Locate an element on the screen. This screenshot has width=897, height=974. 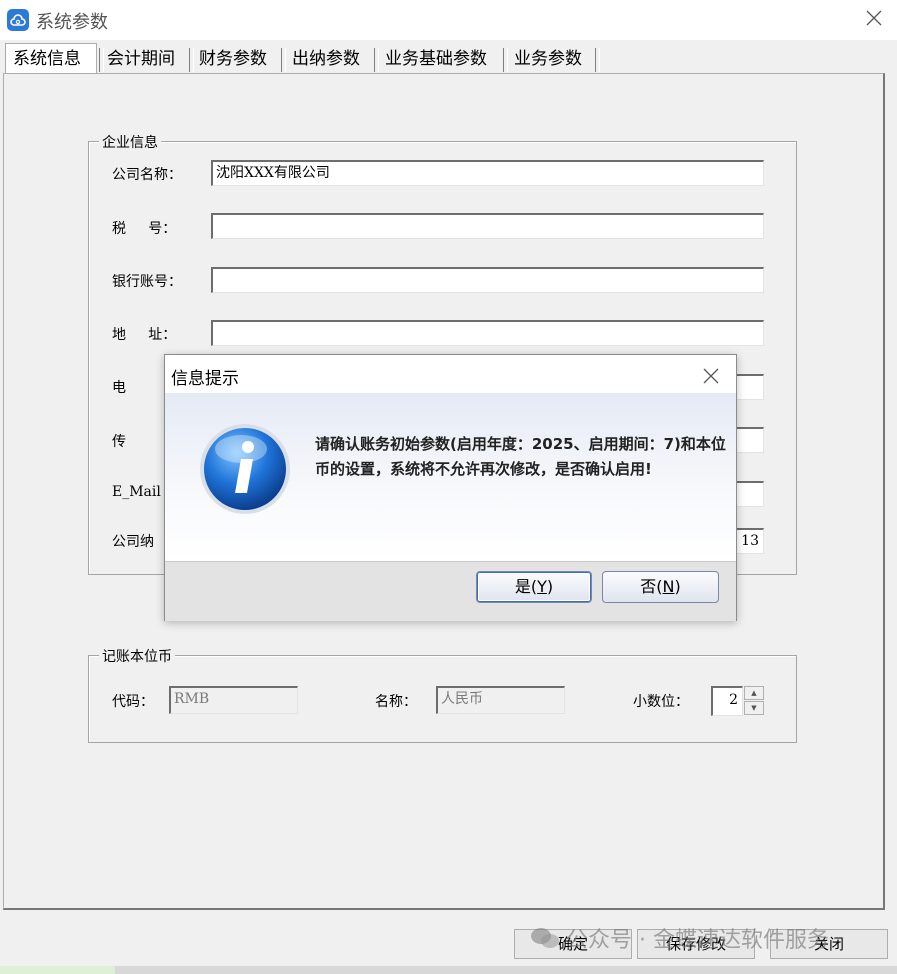
currency-name-field: 人民币 is located at coordinates (500, 700).